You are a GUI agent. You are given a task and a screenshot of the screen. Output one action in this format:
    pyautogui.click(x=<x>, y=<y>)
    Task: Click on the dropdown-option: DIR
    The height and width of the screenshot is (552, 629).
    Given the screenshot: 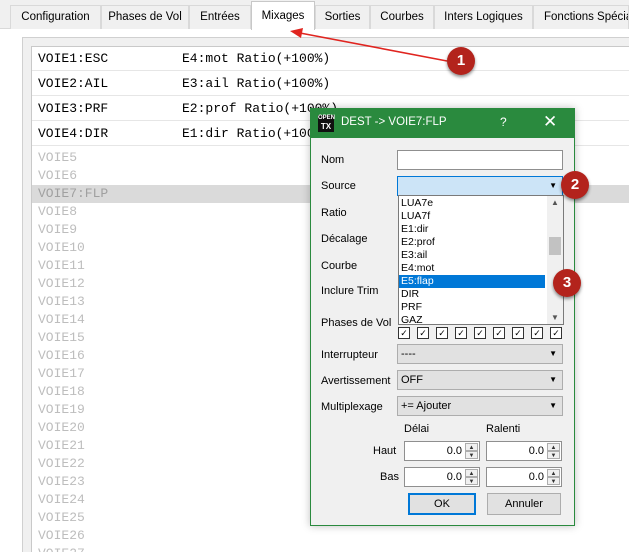 What is the action you would take?
    pyautogui.click(x=472, y=294)
    